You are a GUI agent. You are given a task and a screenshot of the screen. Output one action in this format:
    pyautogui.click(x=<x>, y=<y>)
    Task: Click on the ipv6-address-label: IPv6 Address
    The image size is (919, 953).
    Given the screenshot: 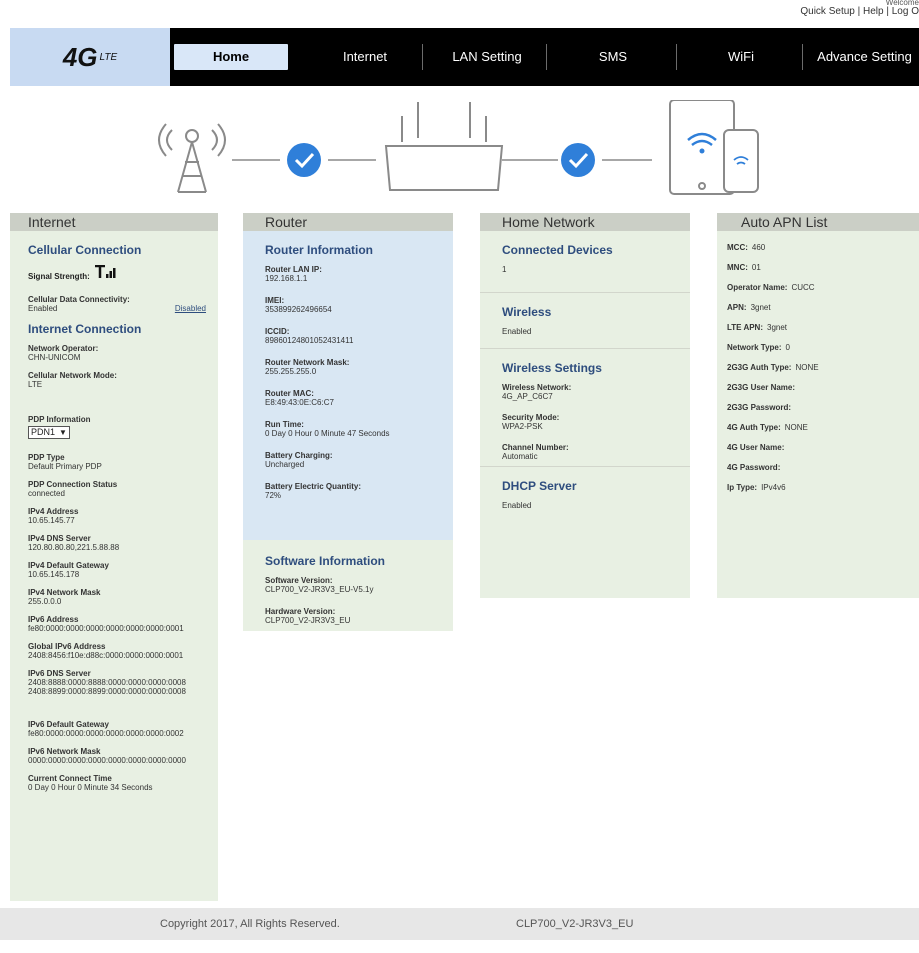 What is the action you would take?
    pyautogui.click(x=53, y=619)
    